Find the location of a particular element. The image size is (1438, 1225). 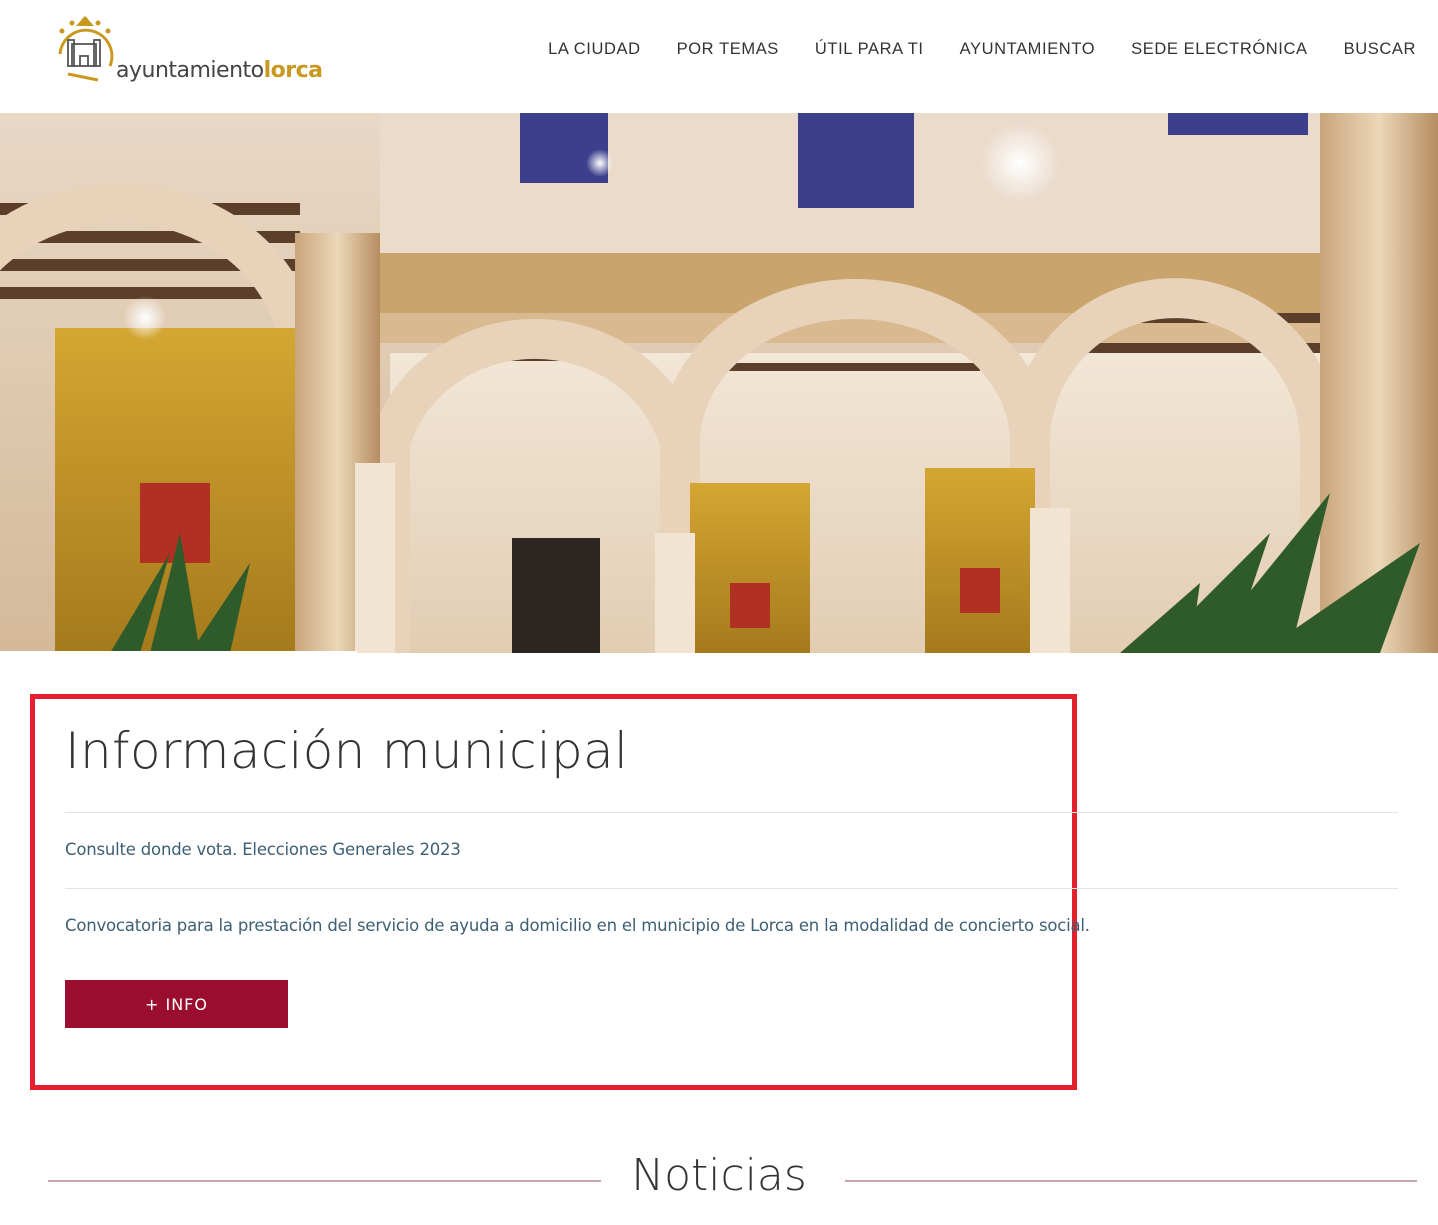

nav-item-ayuntamiento: AYUNTAMIENTO is located at coordinates (1028, 49).